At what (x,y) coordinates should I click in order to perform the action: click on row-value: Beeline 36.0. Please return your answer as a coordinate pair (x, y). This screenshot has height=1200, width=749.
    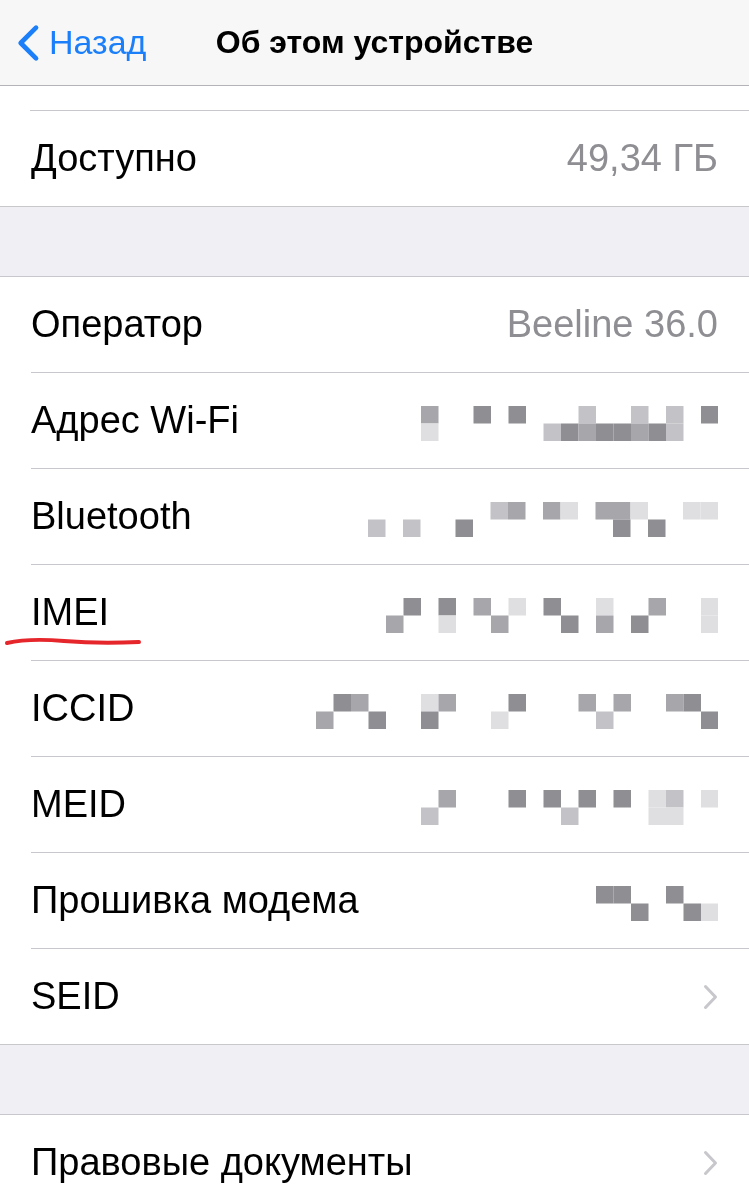
    Looking at the image, I should click on (612, 324).